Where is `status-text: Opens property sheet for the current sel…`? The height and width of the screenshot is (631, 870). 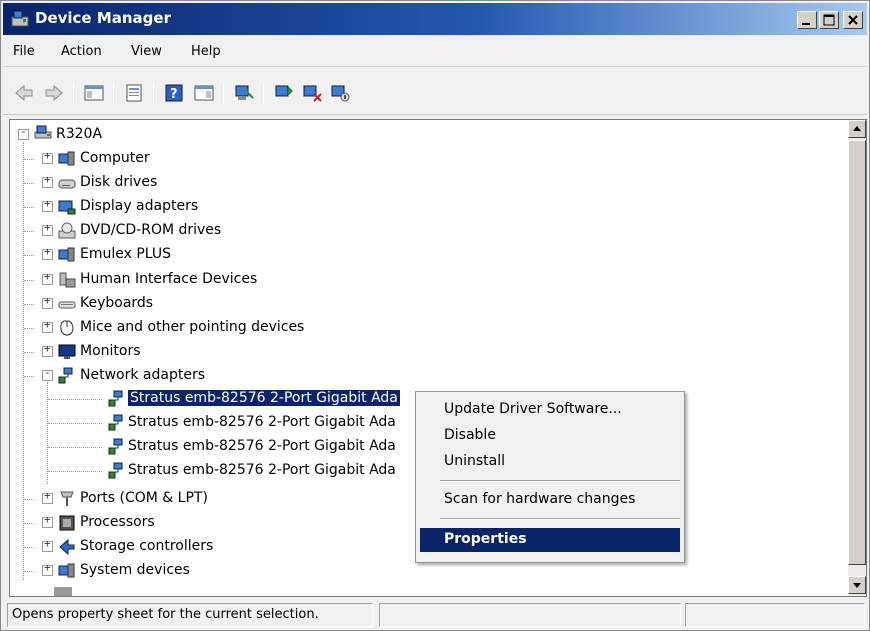 status-text: Opens property sheet for the current sel… is located at coordinates (165, 614).